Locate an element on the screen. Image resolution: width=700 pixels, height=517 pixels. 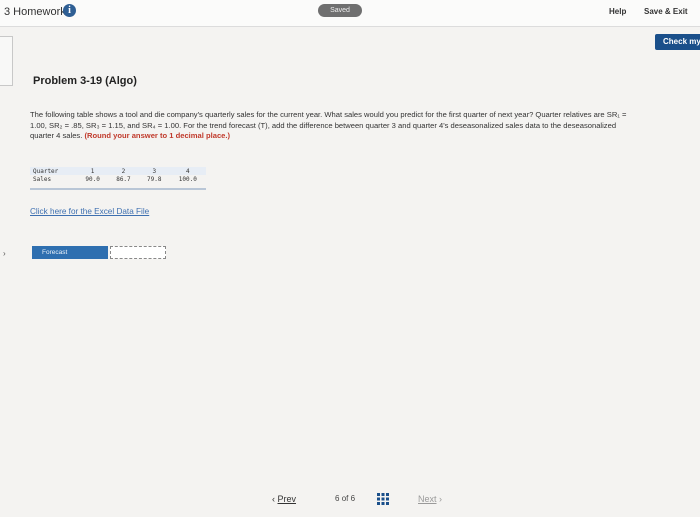
grid-icon is located at coordinates (383, 499).